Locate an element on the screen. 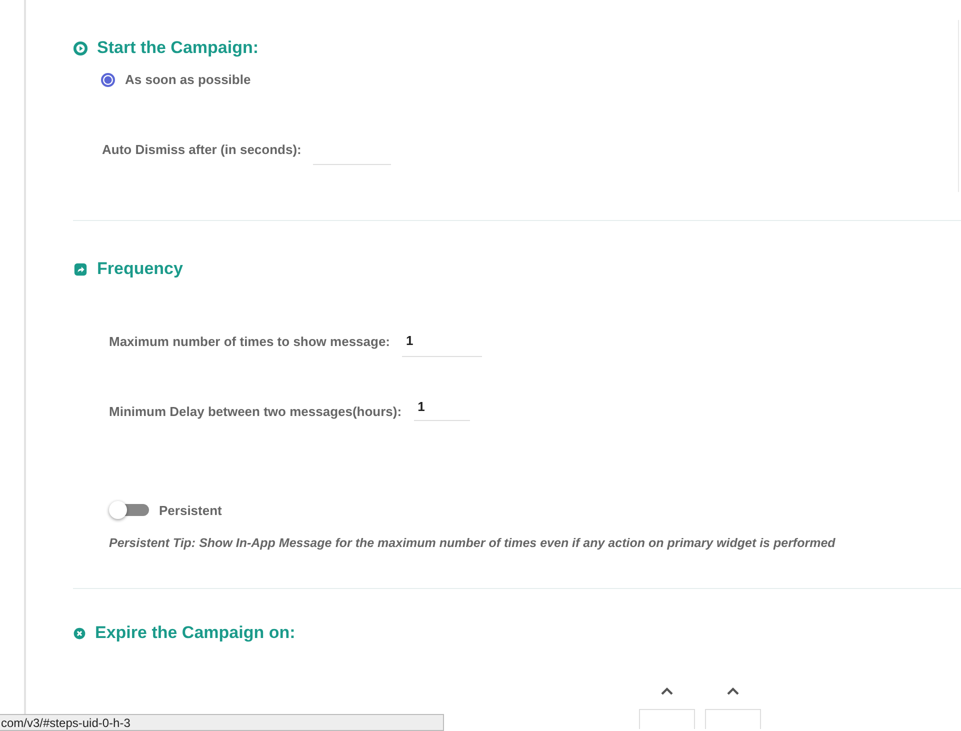 The image size is (961, 731). toggle-switch is located at coordinates (129, 510).